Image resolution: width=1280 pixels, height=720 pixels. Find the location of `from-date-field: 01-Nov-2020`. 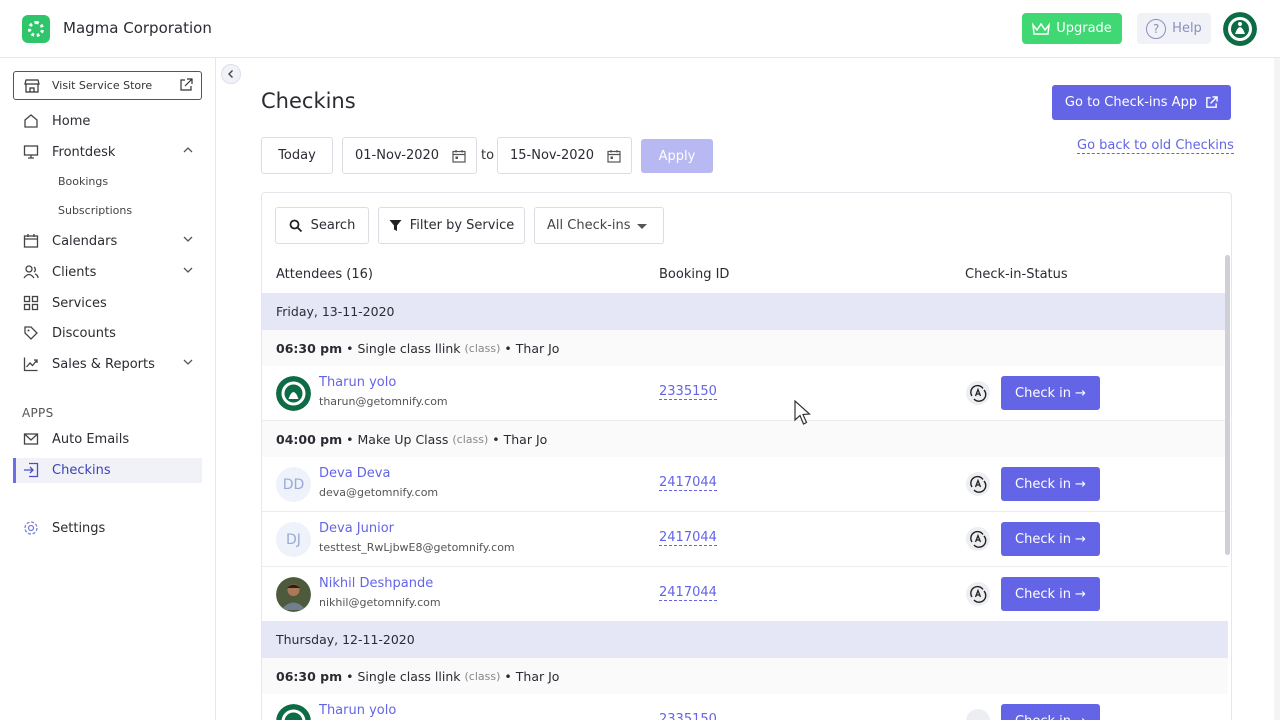

from-date-field: 01-Nov-2020 is located at coordinates (409, 155).